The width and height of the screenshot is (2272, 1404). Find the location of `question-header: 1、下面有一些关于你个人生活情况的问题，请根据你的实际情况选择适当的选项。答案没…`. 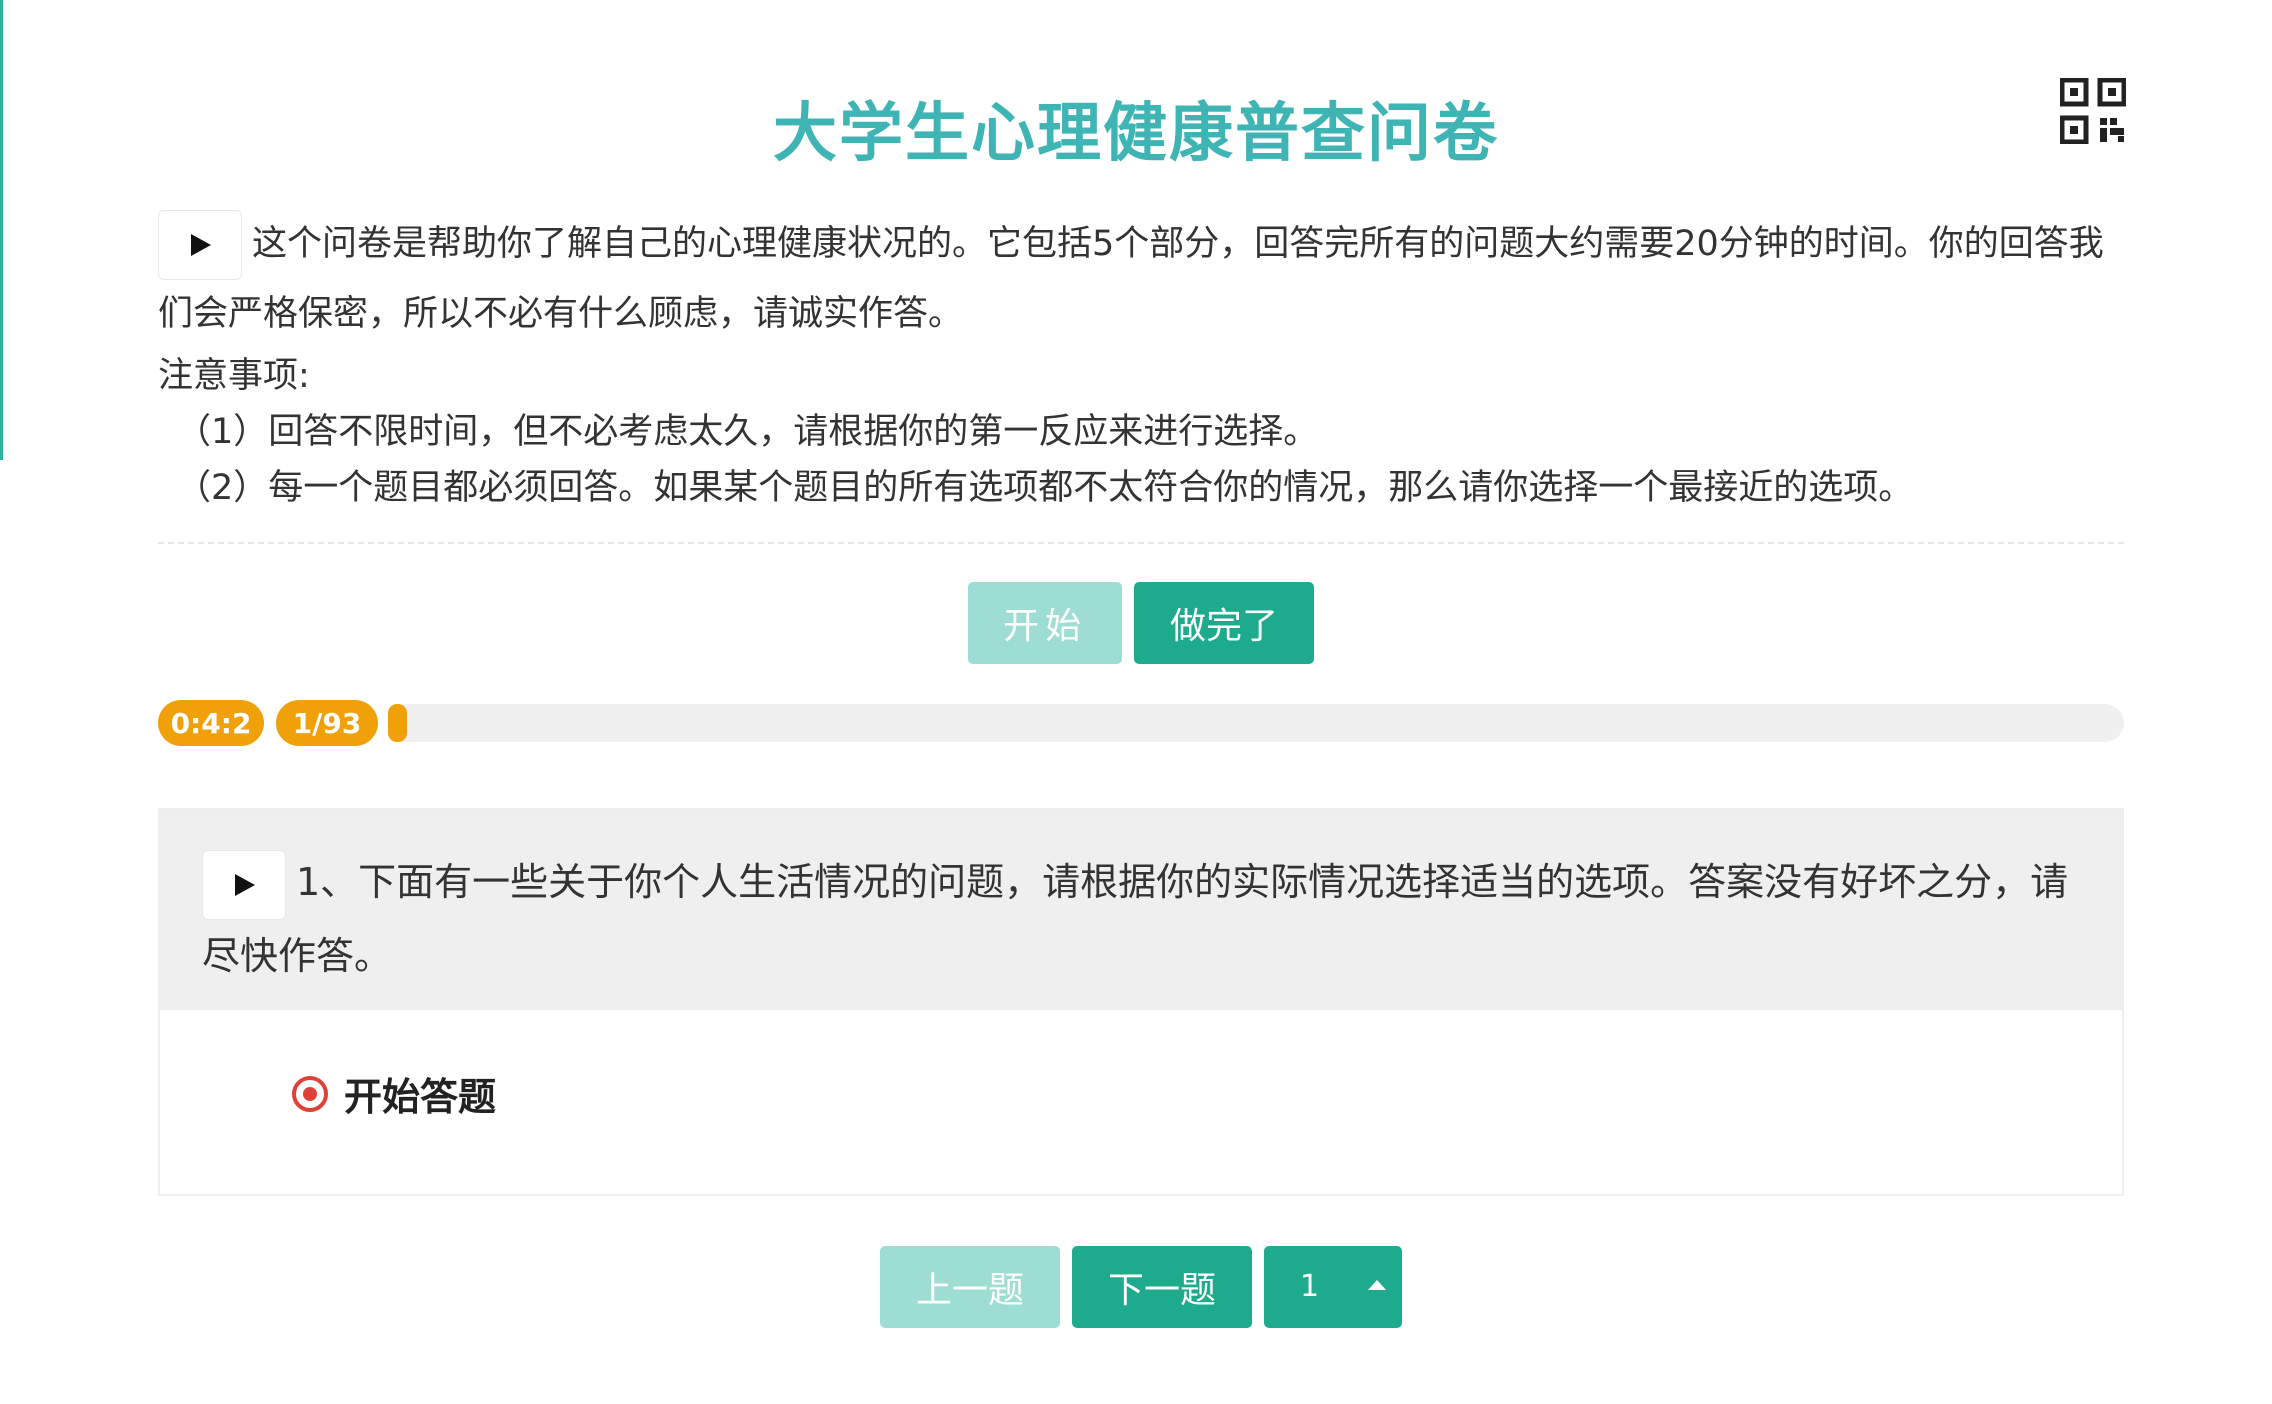

question-header: 1、下面有一些关于你个人生活情况的问题，请根据你的实际情况选择适当的选项。答案没… is located at coordinates (1141, 910).